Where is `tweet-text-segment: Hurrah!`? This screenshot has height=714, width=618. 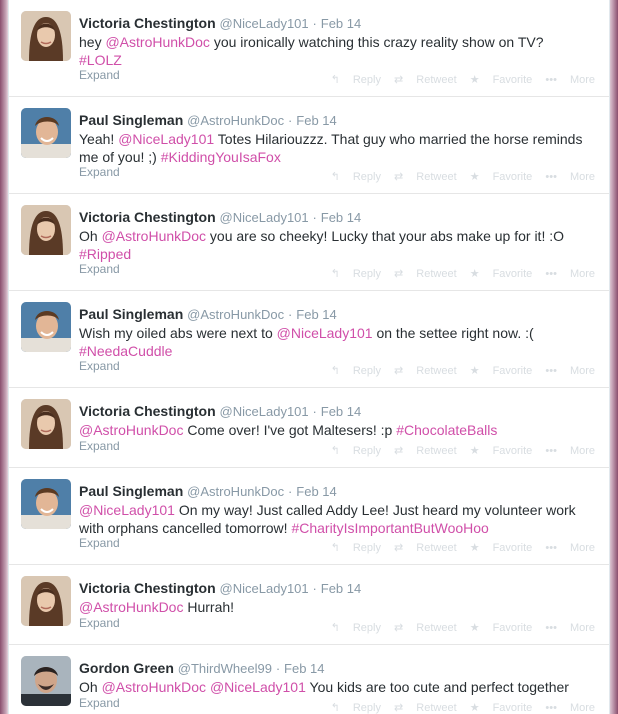
tweet-text-segment: Hurrah! is located at coordinates (209, 607).